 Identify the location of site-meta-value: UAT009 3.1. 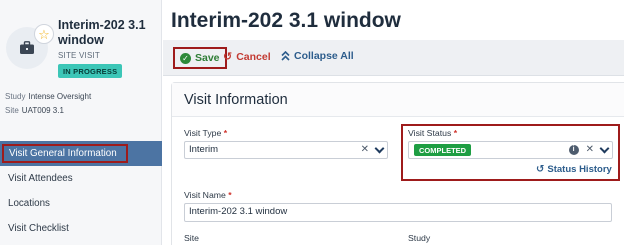
(42, 110).